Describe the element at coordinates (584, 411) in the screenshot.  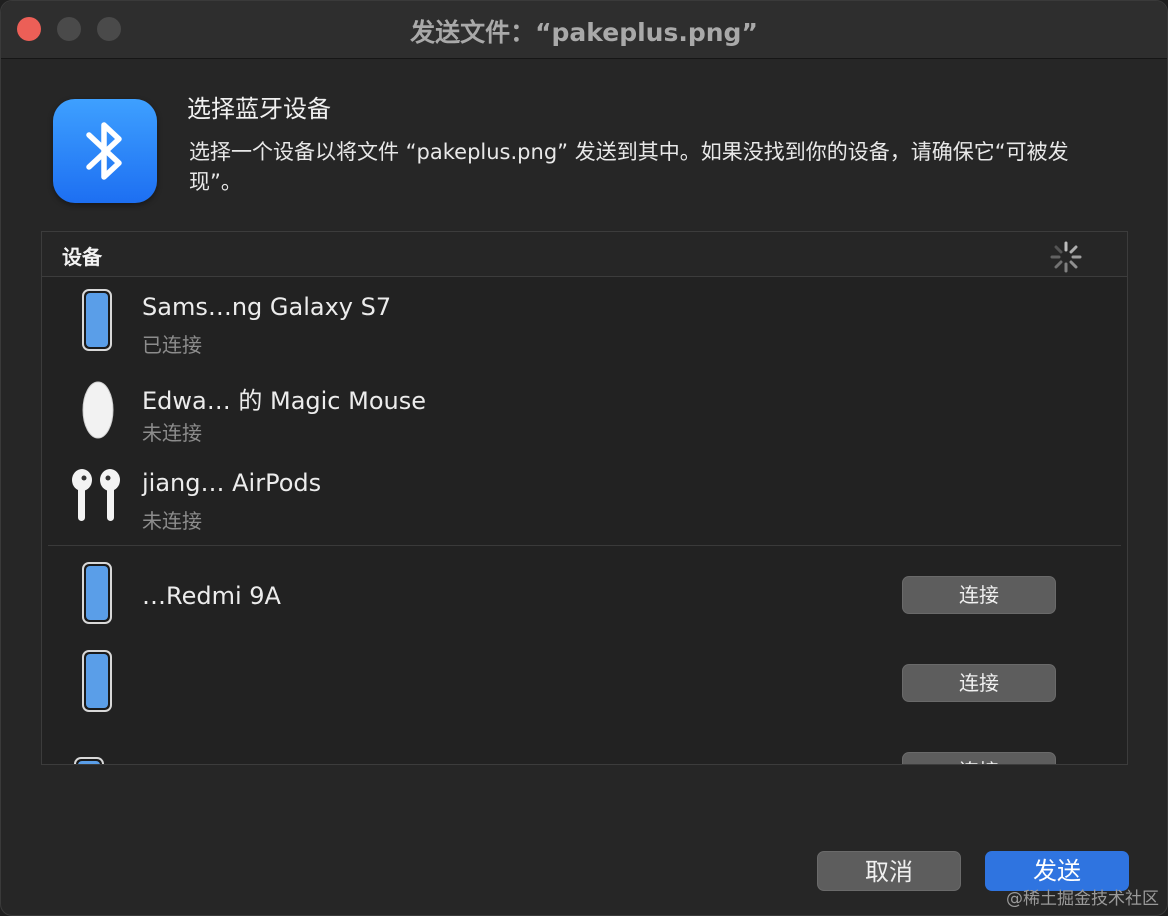
I see `device-row: Edwa… 的 Magic Mouse 未连接` at that location.